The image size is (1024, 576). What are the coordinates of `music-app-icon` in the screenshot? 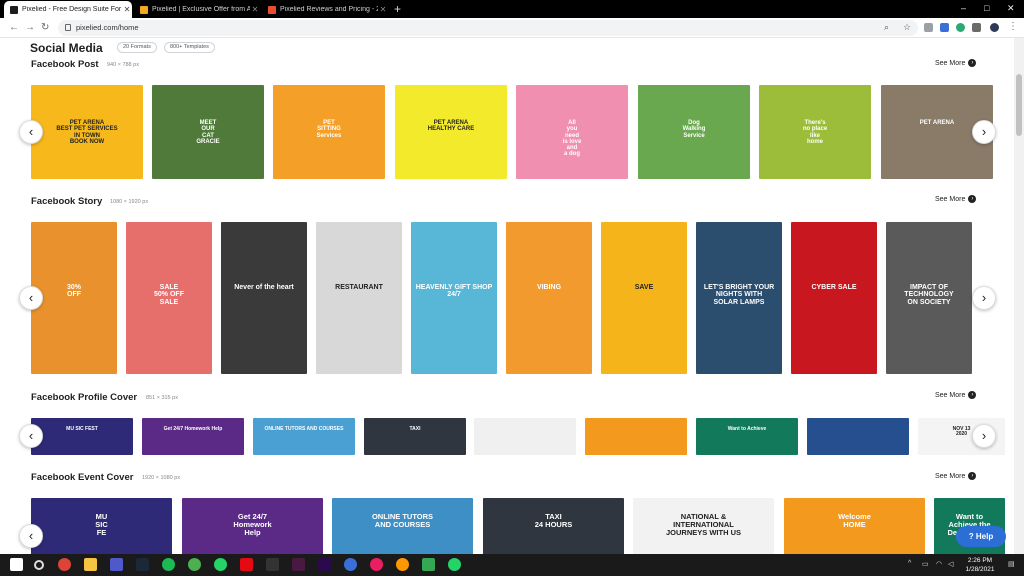 It's located at (376, 564).